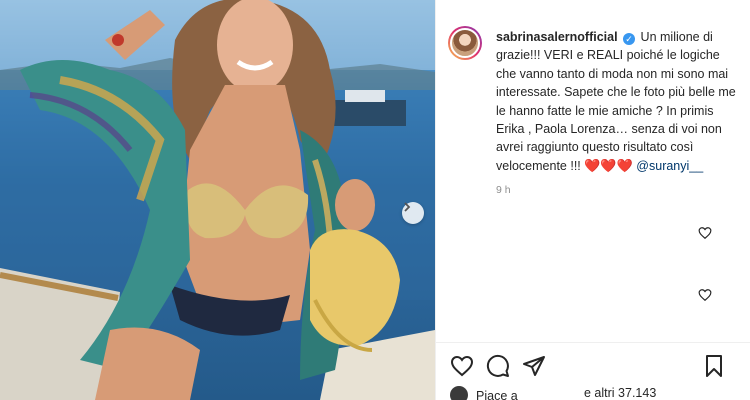 The width and height of the screenshot is (750, 400). What do you see at coordinates (497, 394) in the screenshot?
I see `likes-prefix: Piace a` at bounding box center [497, 394].